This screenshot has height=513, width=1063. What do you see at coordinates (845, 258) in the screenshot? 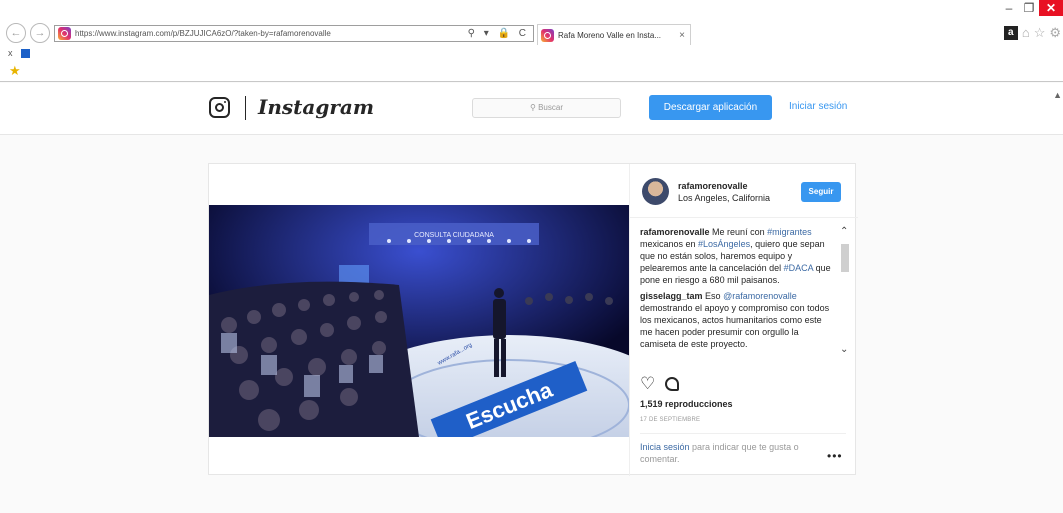
I see `scrollbar-thumb` at bounding box center [845, 258].